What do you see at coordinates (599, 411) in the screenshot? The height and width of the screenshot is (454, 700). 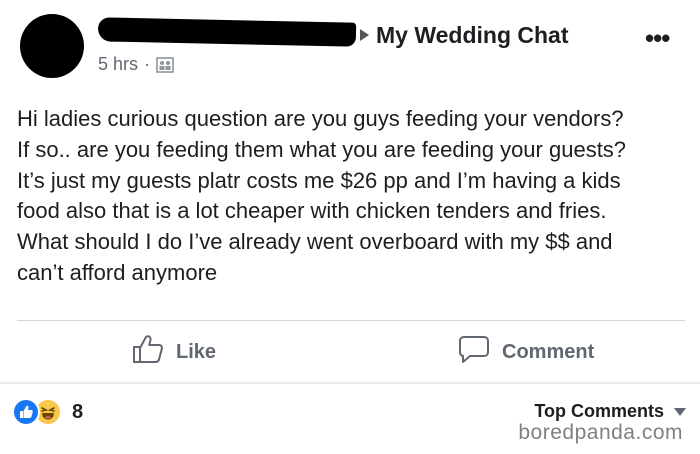 I see `top-comments-label: Top Comments` at bounding box center [599, 411].